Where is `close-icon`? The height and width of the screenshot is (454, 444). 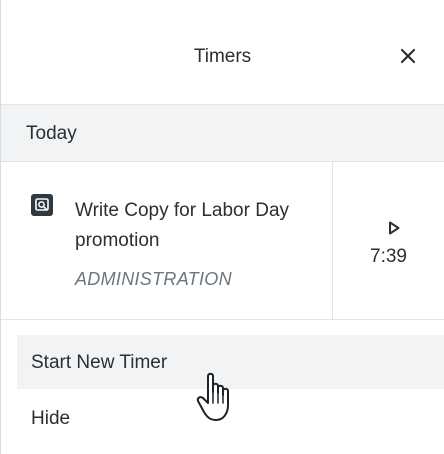
close-icon is located at coordinates (408, 56).